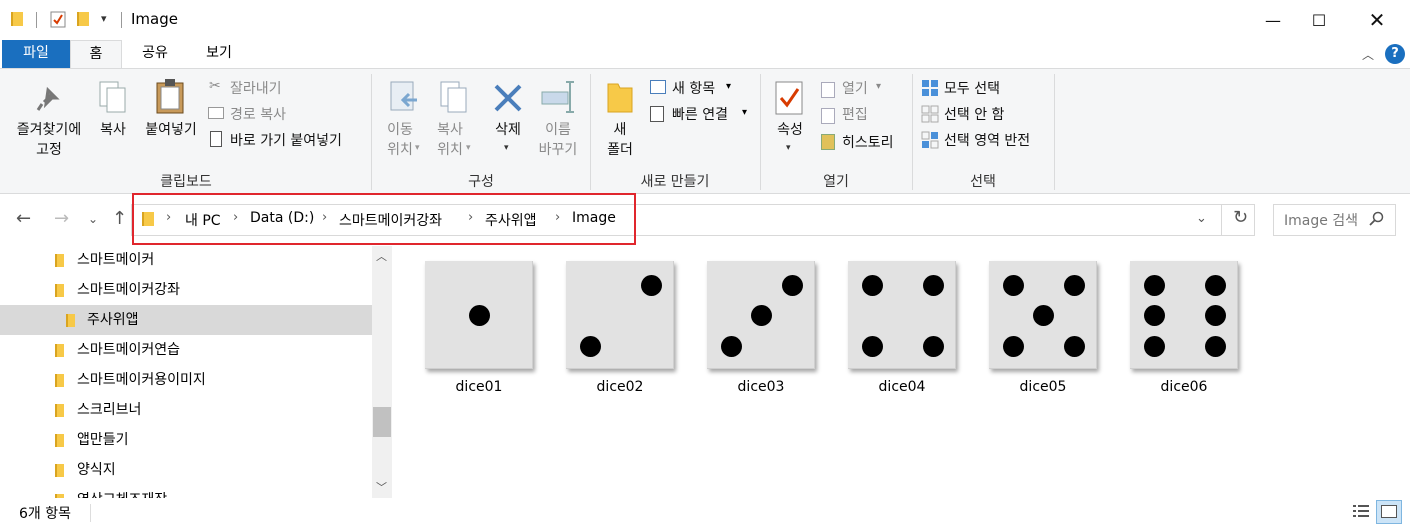 This screenshot has height=529, width=1410. What do you see at coordinates (558, 140) in the screenshot?
I see `rename-button: 이름 바꾸기` at bounding box center [558, 140].